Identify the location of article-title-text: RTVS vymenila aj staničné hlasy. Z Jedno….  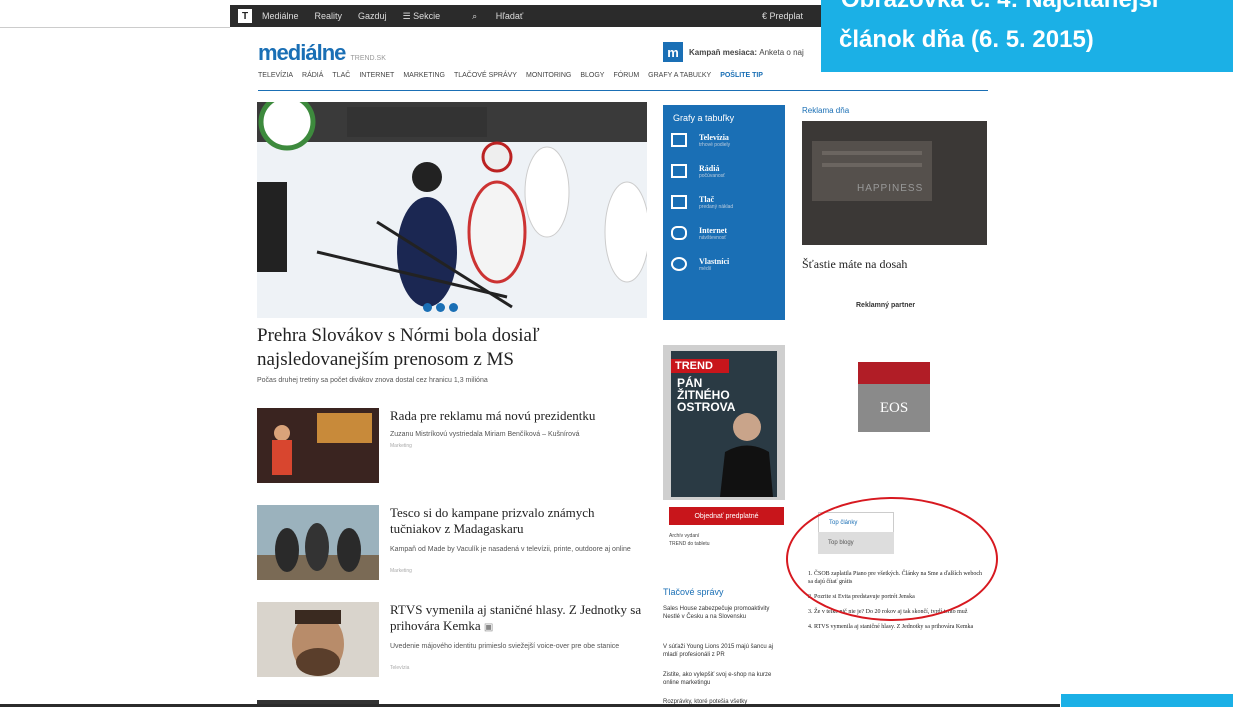
(516, 617).